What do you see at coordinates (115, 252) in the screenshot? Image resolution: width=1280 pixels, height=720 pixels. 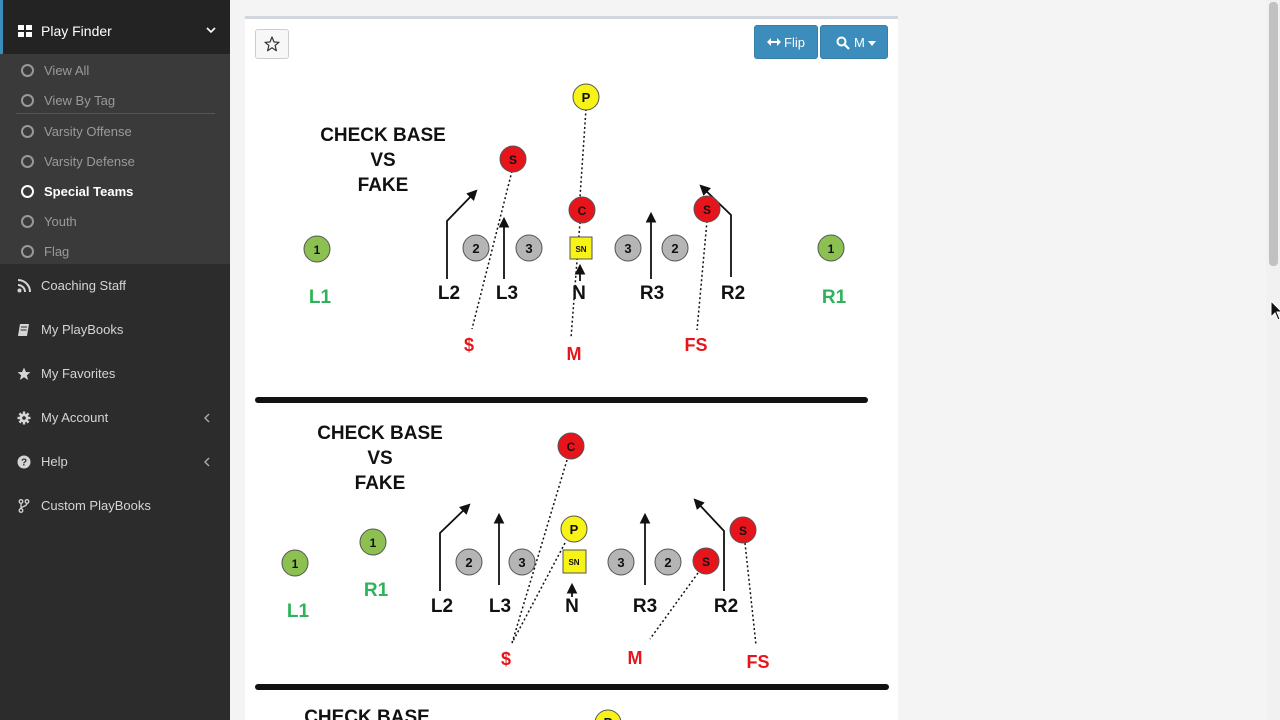 I see `sidebar-item-flag: Flag` at bounding box center [115, 252].